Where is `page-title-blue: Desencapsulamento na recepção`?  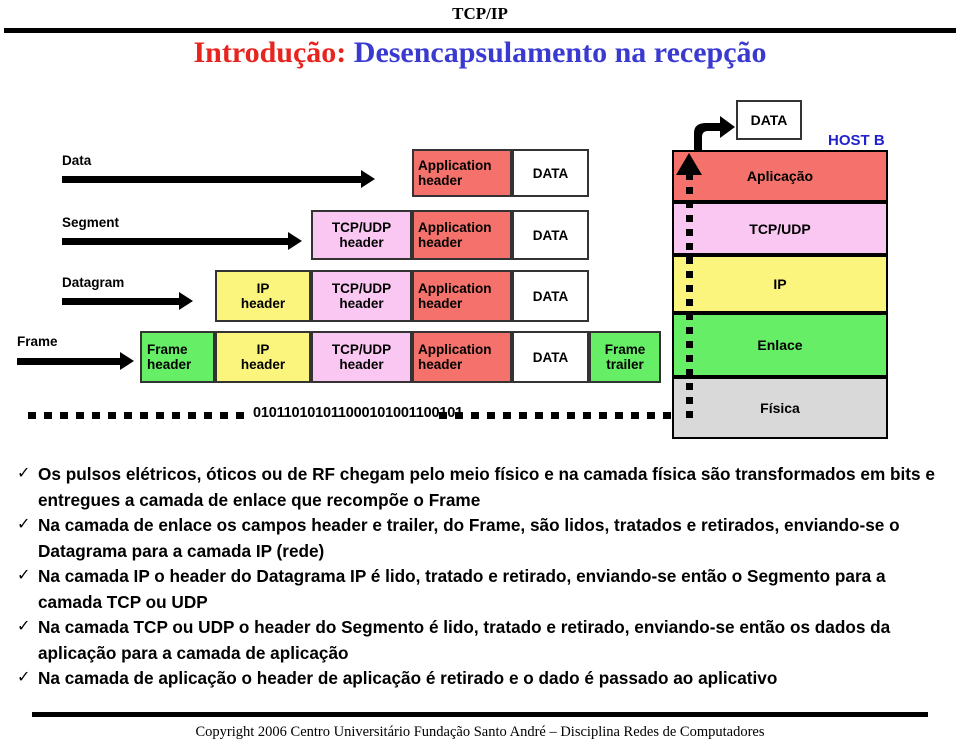 page-title-blue: Desencapsulamento na recepção is located at coordinates (560, 52).